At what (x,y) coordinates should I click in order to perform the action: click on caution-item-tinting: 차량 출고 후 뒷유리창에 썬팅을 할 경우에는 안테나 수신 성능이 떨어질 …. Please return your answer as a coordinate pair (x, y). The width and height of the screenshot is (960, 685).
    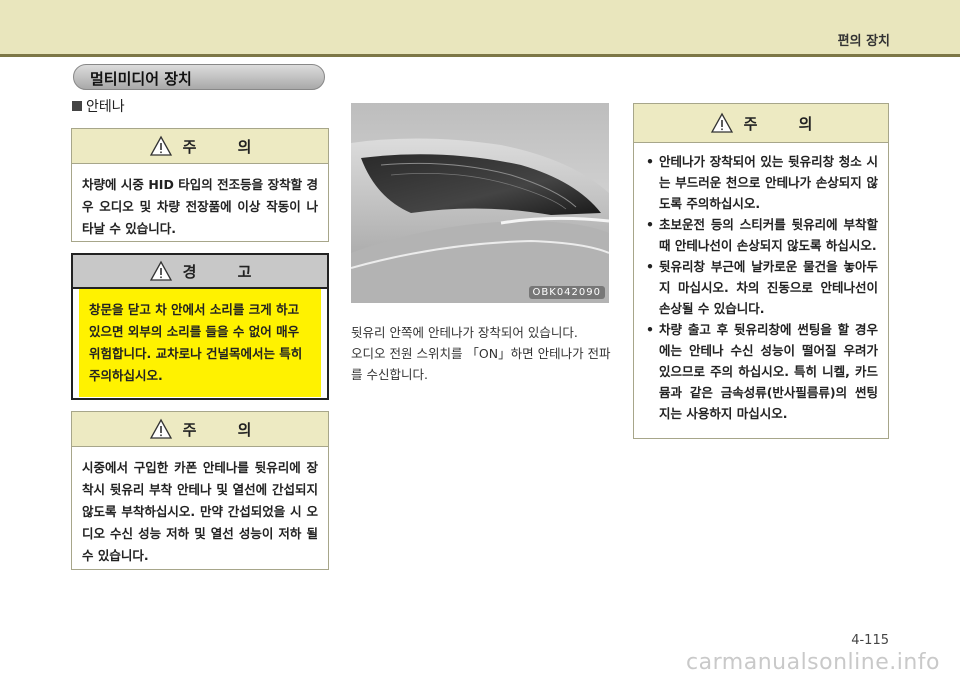
    Looking at the image, I should click on (761, 371).